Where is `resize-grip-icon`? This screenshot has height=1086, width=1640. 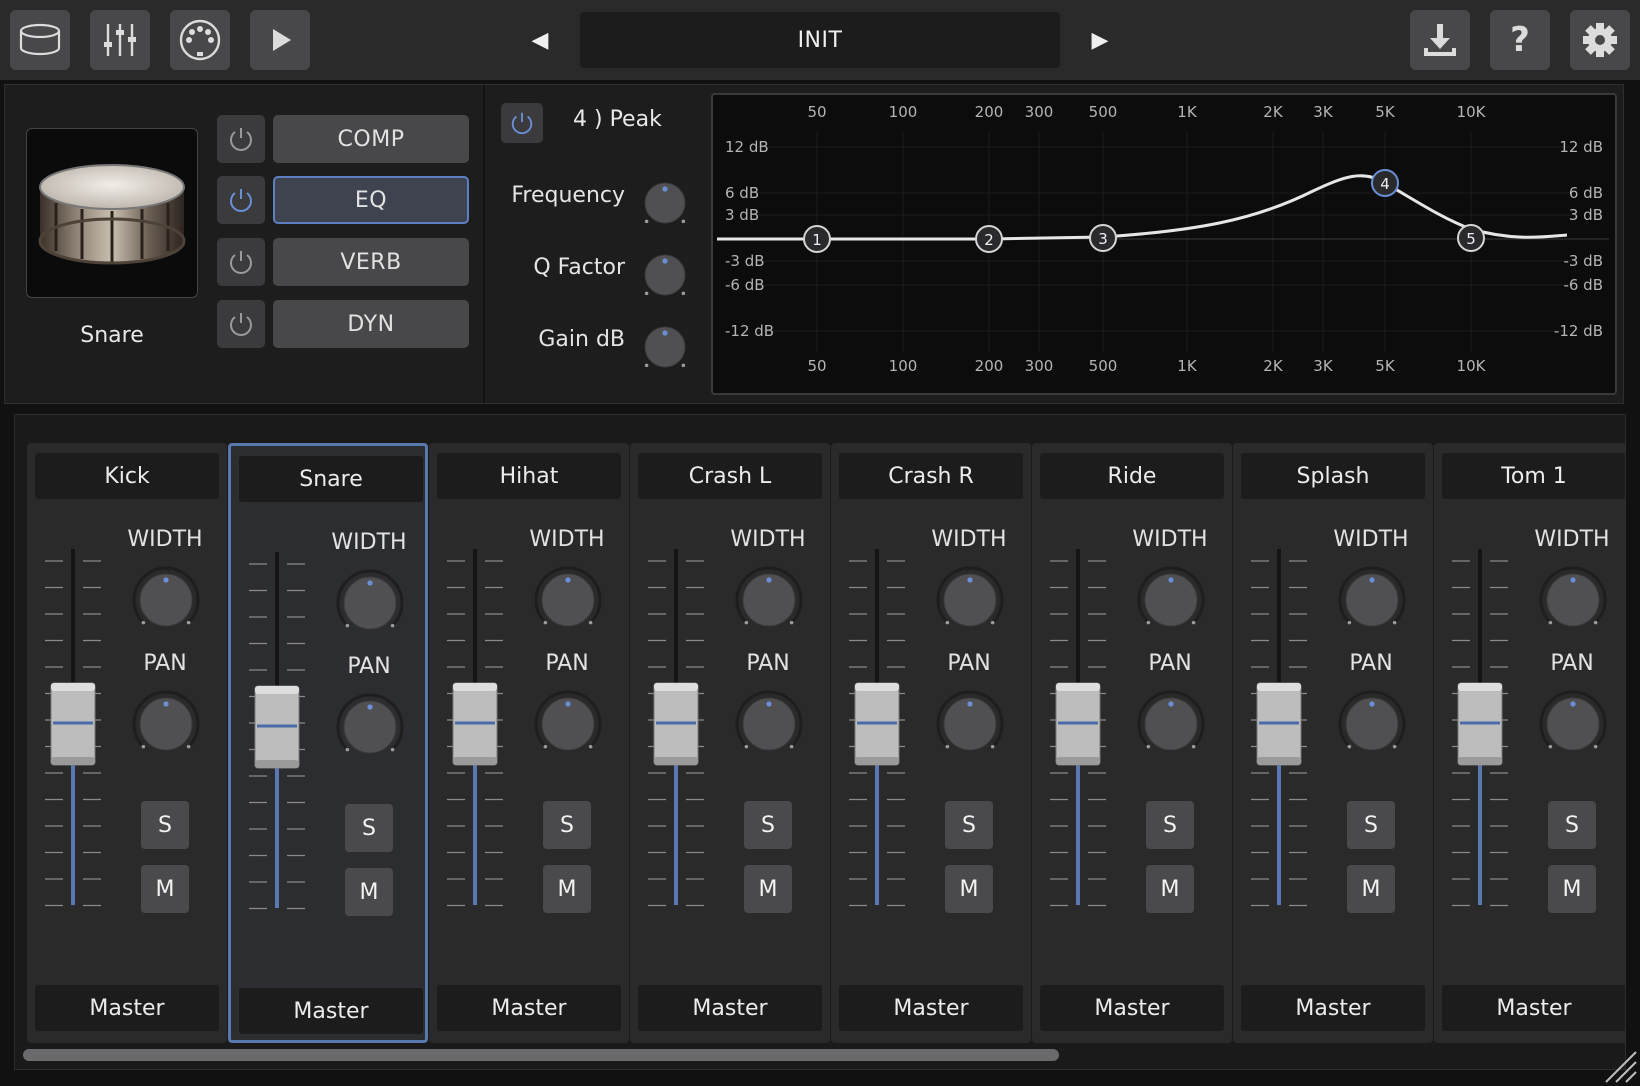 resize-grip-icon is located at coordinates (1618, 1064).